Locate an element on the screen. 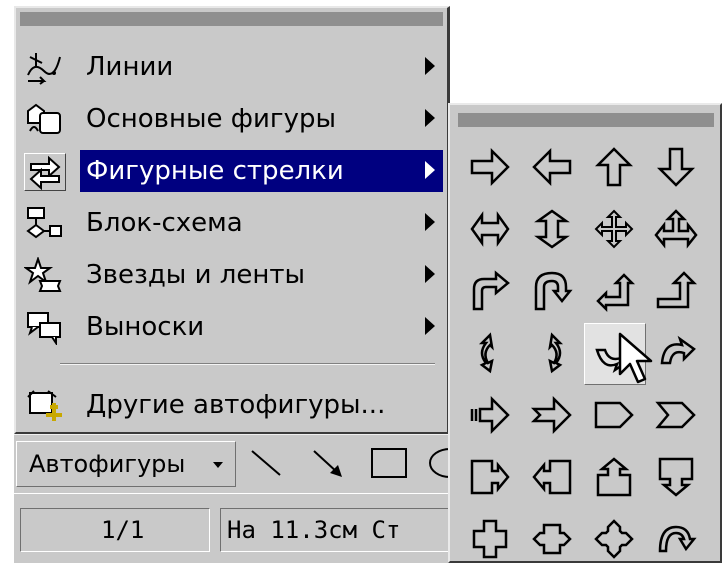 The height and width of the screenshot is (563, 722). up-arrow-callout-icon is located at coordinates (614, 477).